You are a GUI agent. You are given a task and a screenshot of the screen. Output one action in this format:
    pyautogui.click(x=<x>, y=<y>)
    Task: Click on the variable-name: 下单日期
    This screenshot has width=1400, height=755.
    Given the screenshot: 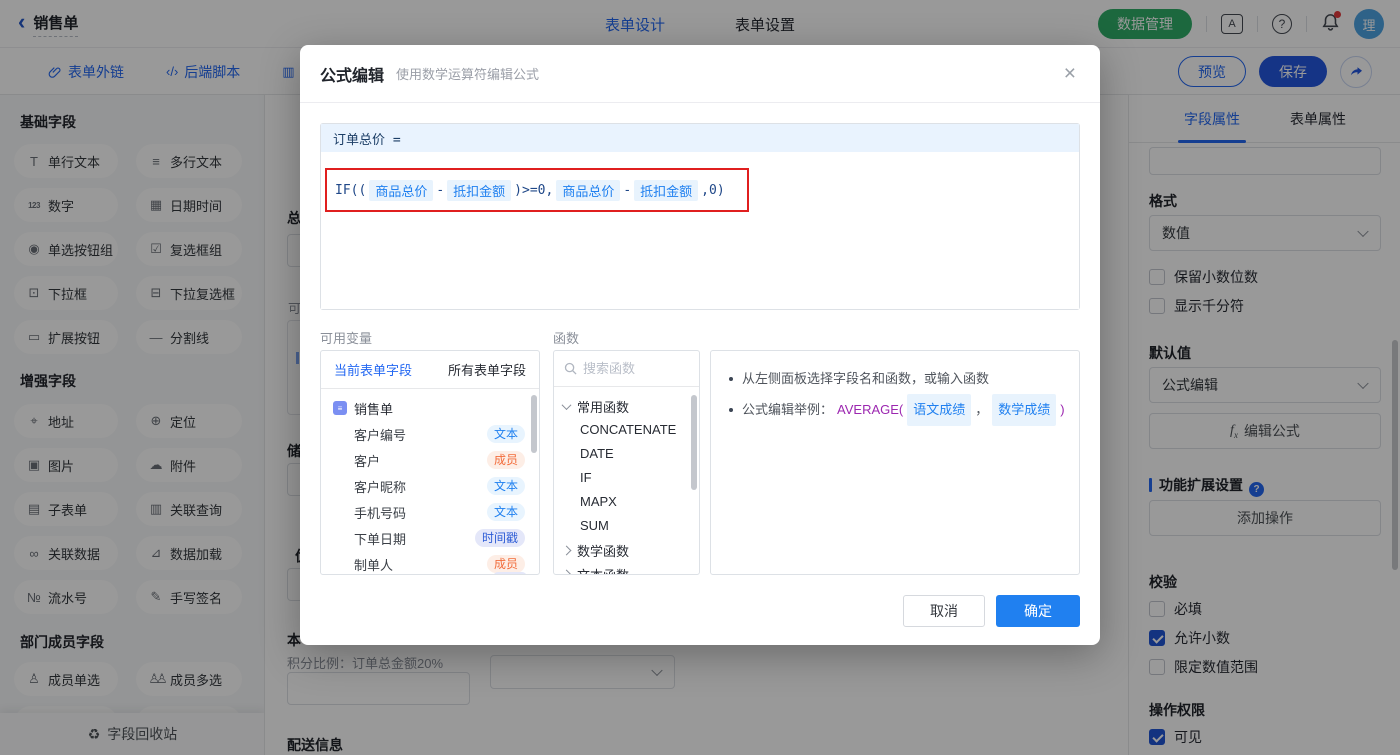 What is the action you would take?
    pyautogui.click(x=380, y=539)
    